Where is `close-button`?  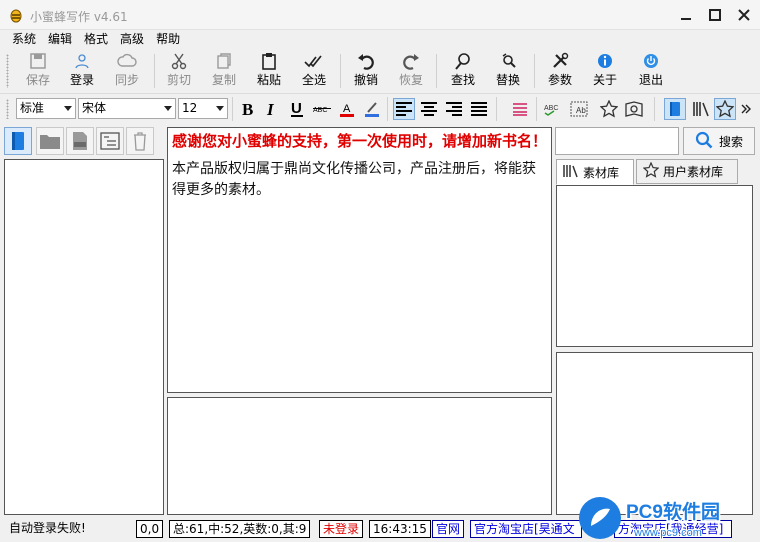
close-button is located at coordinates (744, 15).